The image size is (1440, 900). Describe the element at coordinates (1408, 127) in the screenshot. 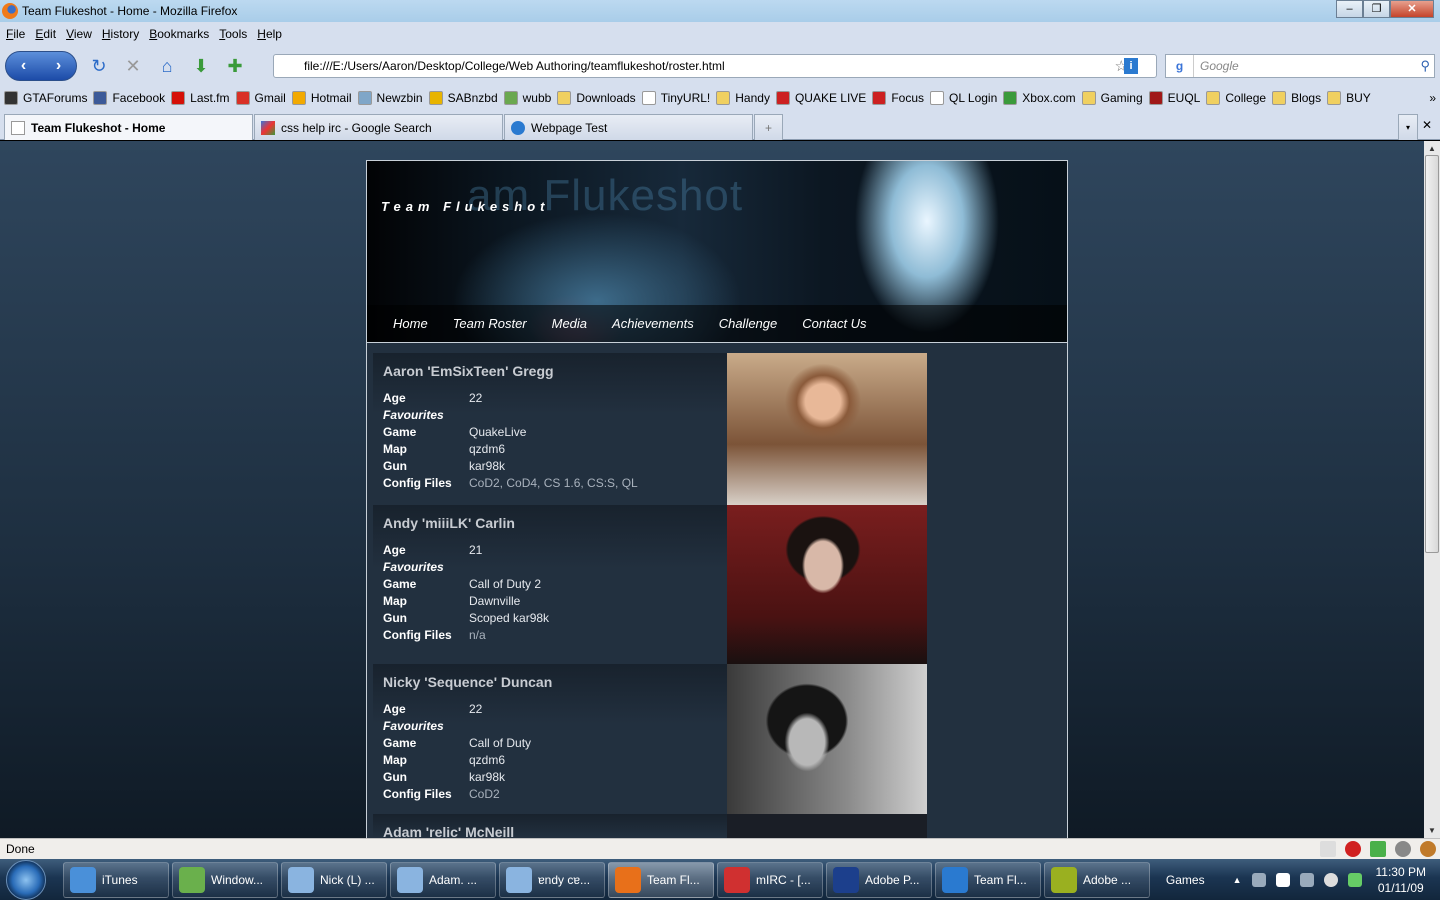

I see `tab-list-button: ▾` at that location.